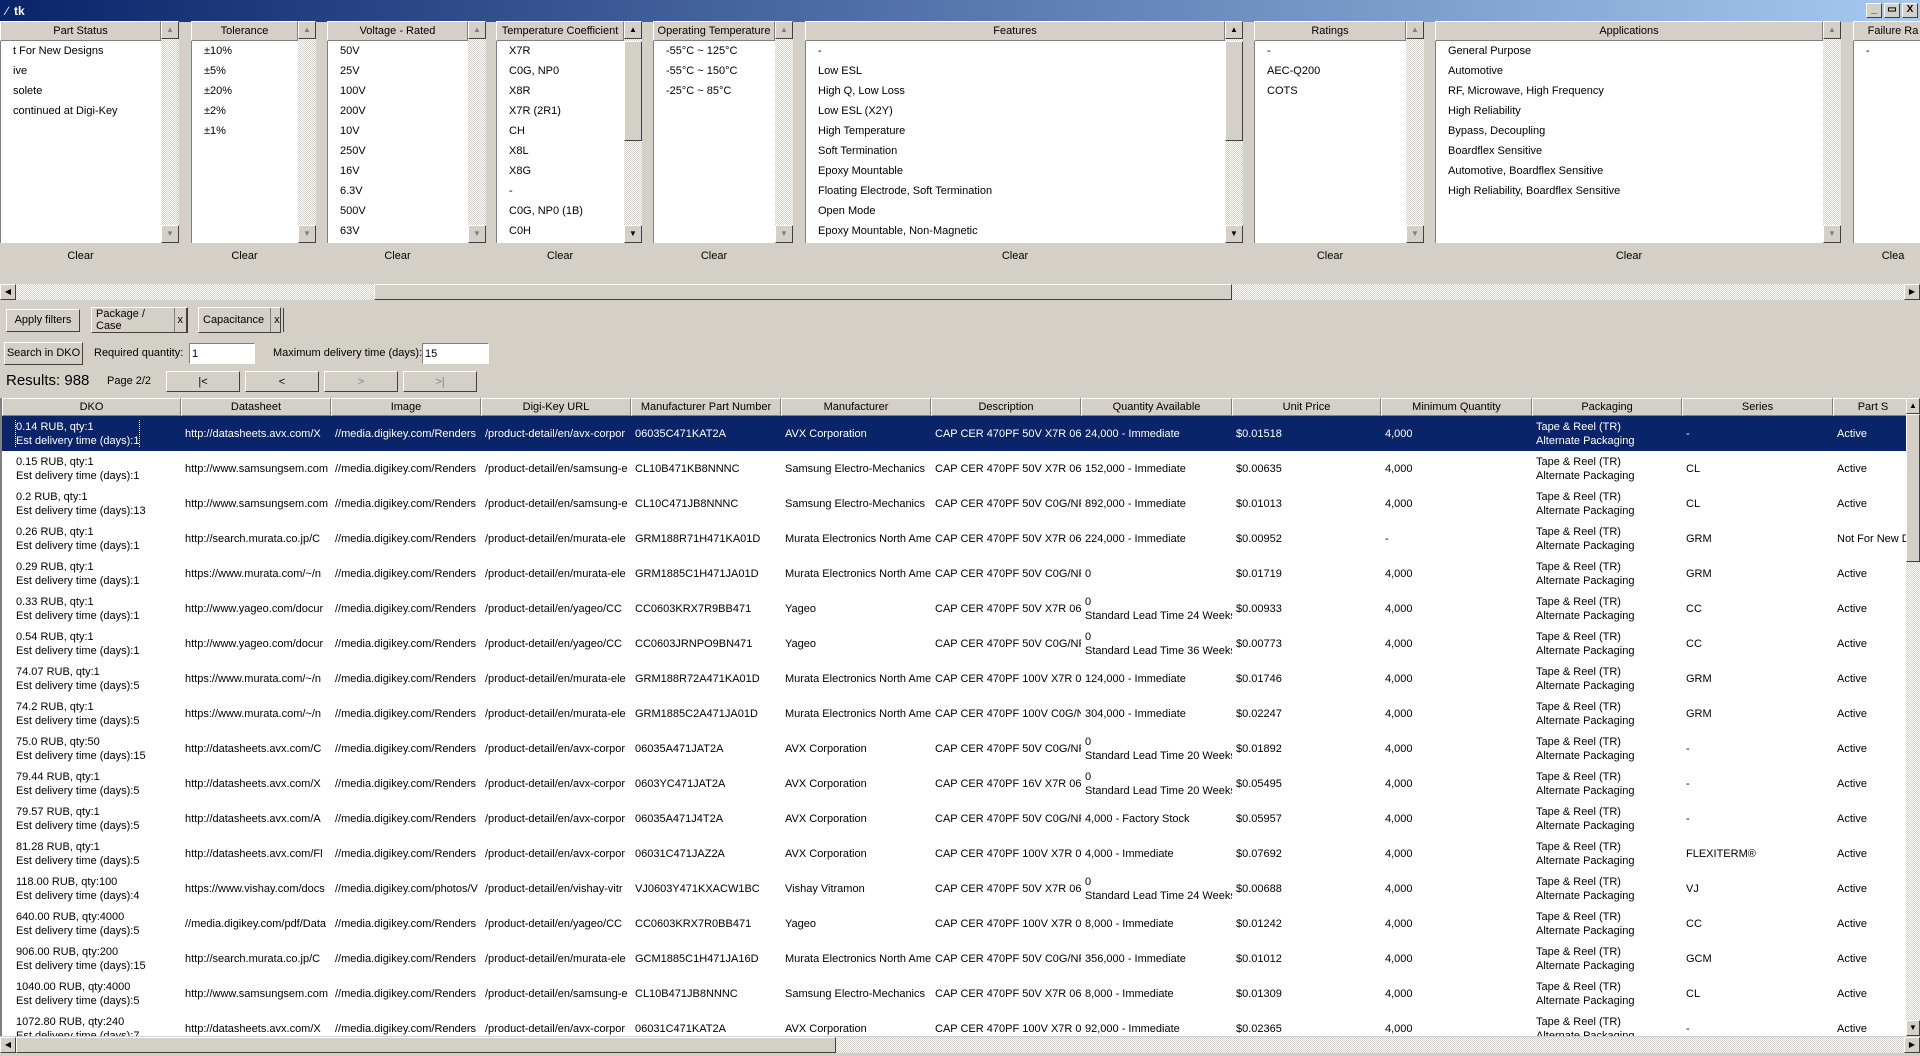  I want to click on filter-option: X7R, so click(560, 51).